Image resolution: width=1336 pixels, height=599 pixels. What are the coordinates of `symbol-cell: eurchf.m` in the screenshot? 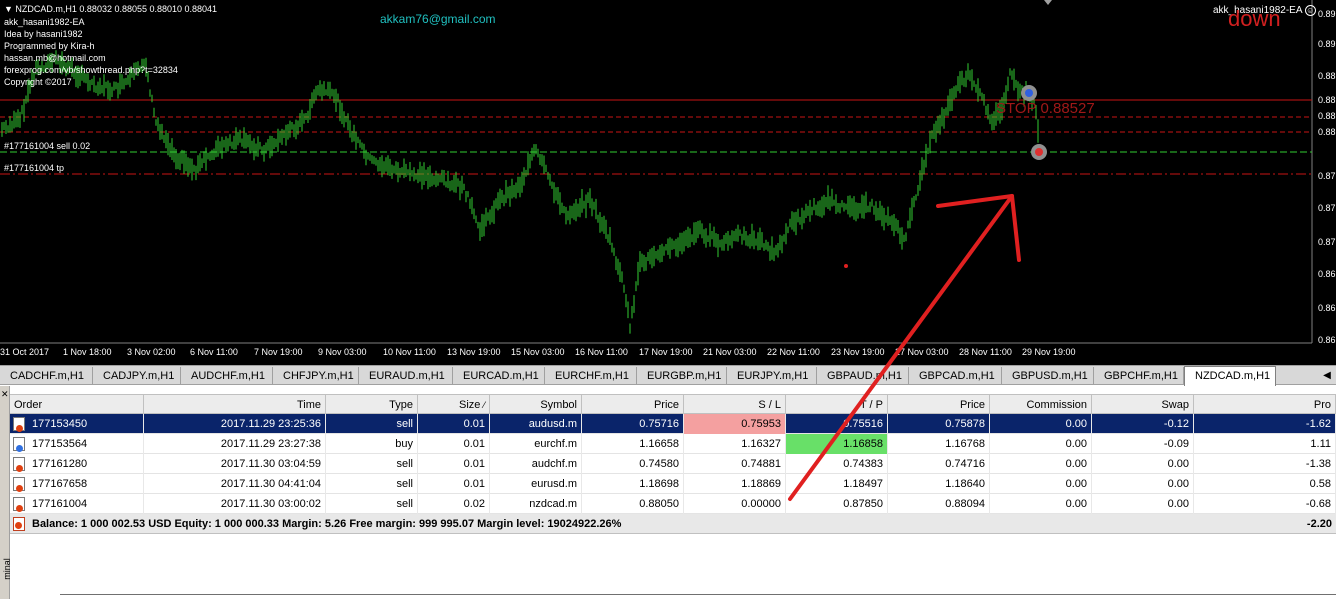 It's located at (536, 444).